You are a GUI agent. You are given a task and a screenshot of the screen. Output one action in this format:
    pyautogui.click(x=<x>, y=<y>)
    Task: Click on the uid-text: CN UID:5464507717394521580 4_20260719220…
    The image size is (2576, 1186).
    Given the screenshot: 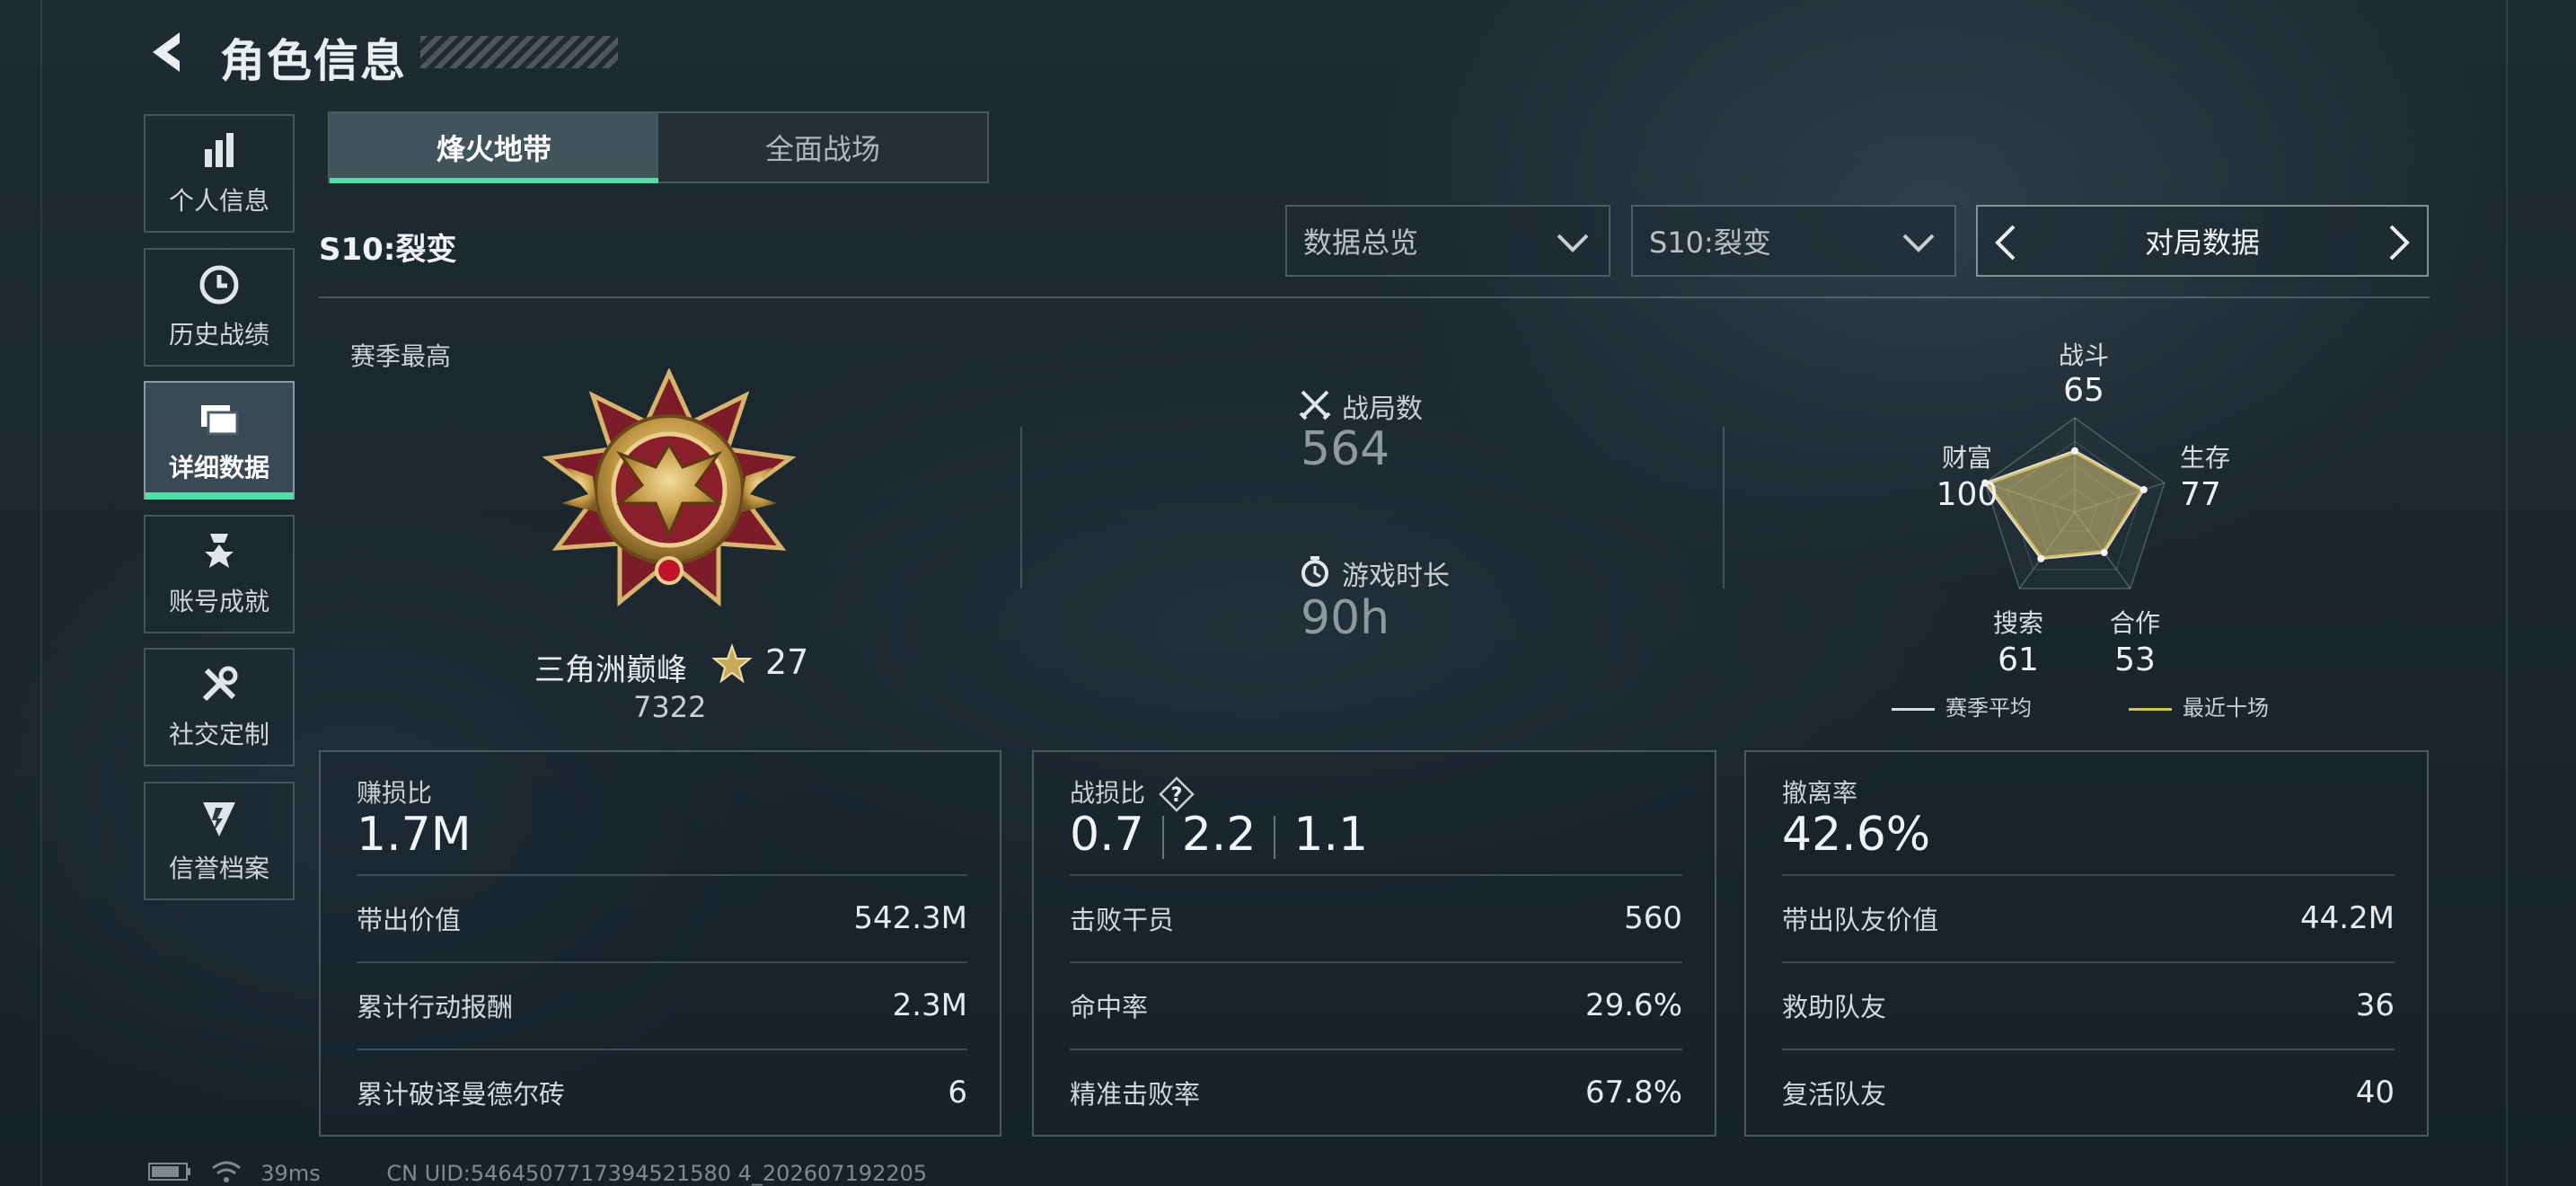 What is the action you would take?
    pyautogui.click(x=657, y=1173)
    